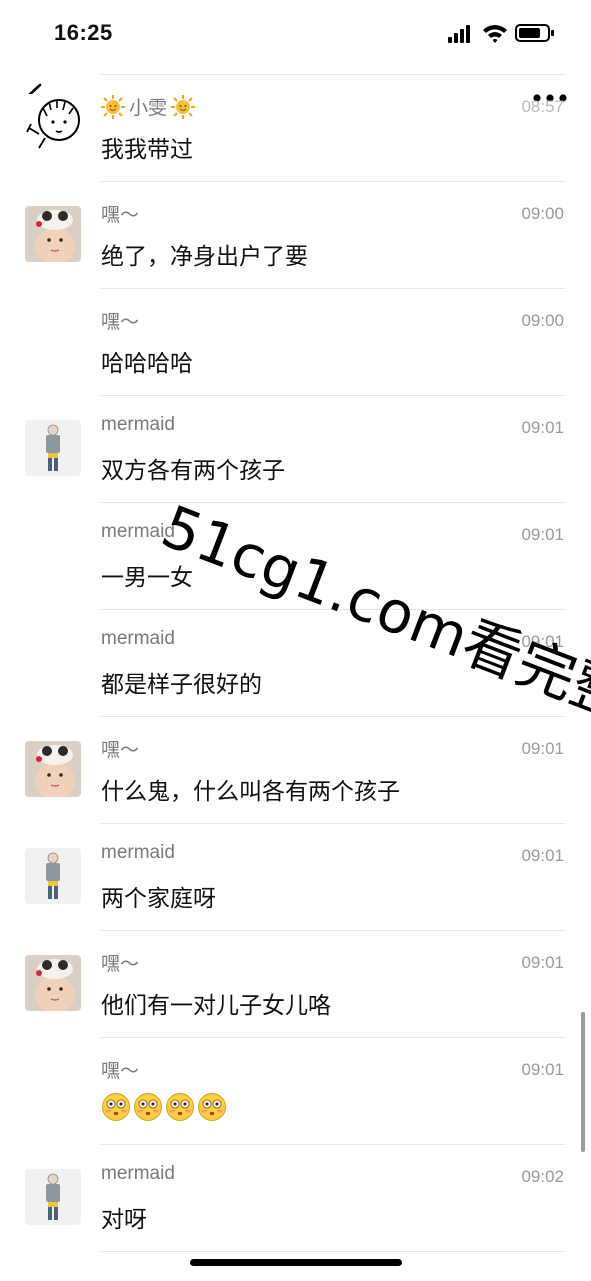  Describe the element at coordinates (295, 769) in the screenshot. I see `message-row: 嘿～ 09:01 什么鬼，什么叫各有两个孩子` at that location.